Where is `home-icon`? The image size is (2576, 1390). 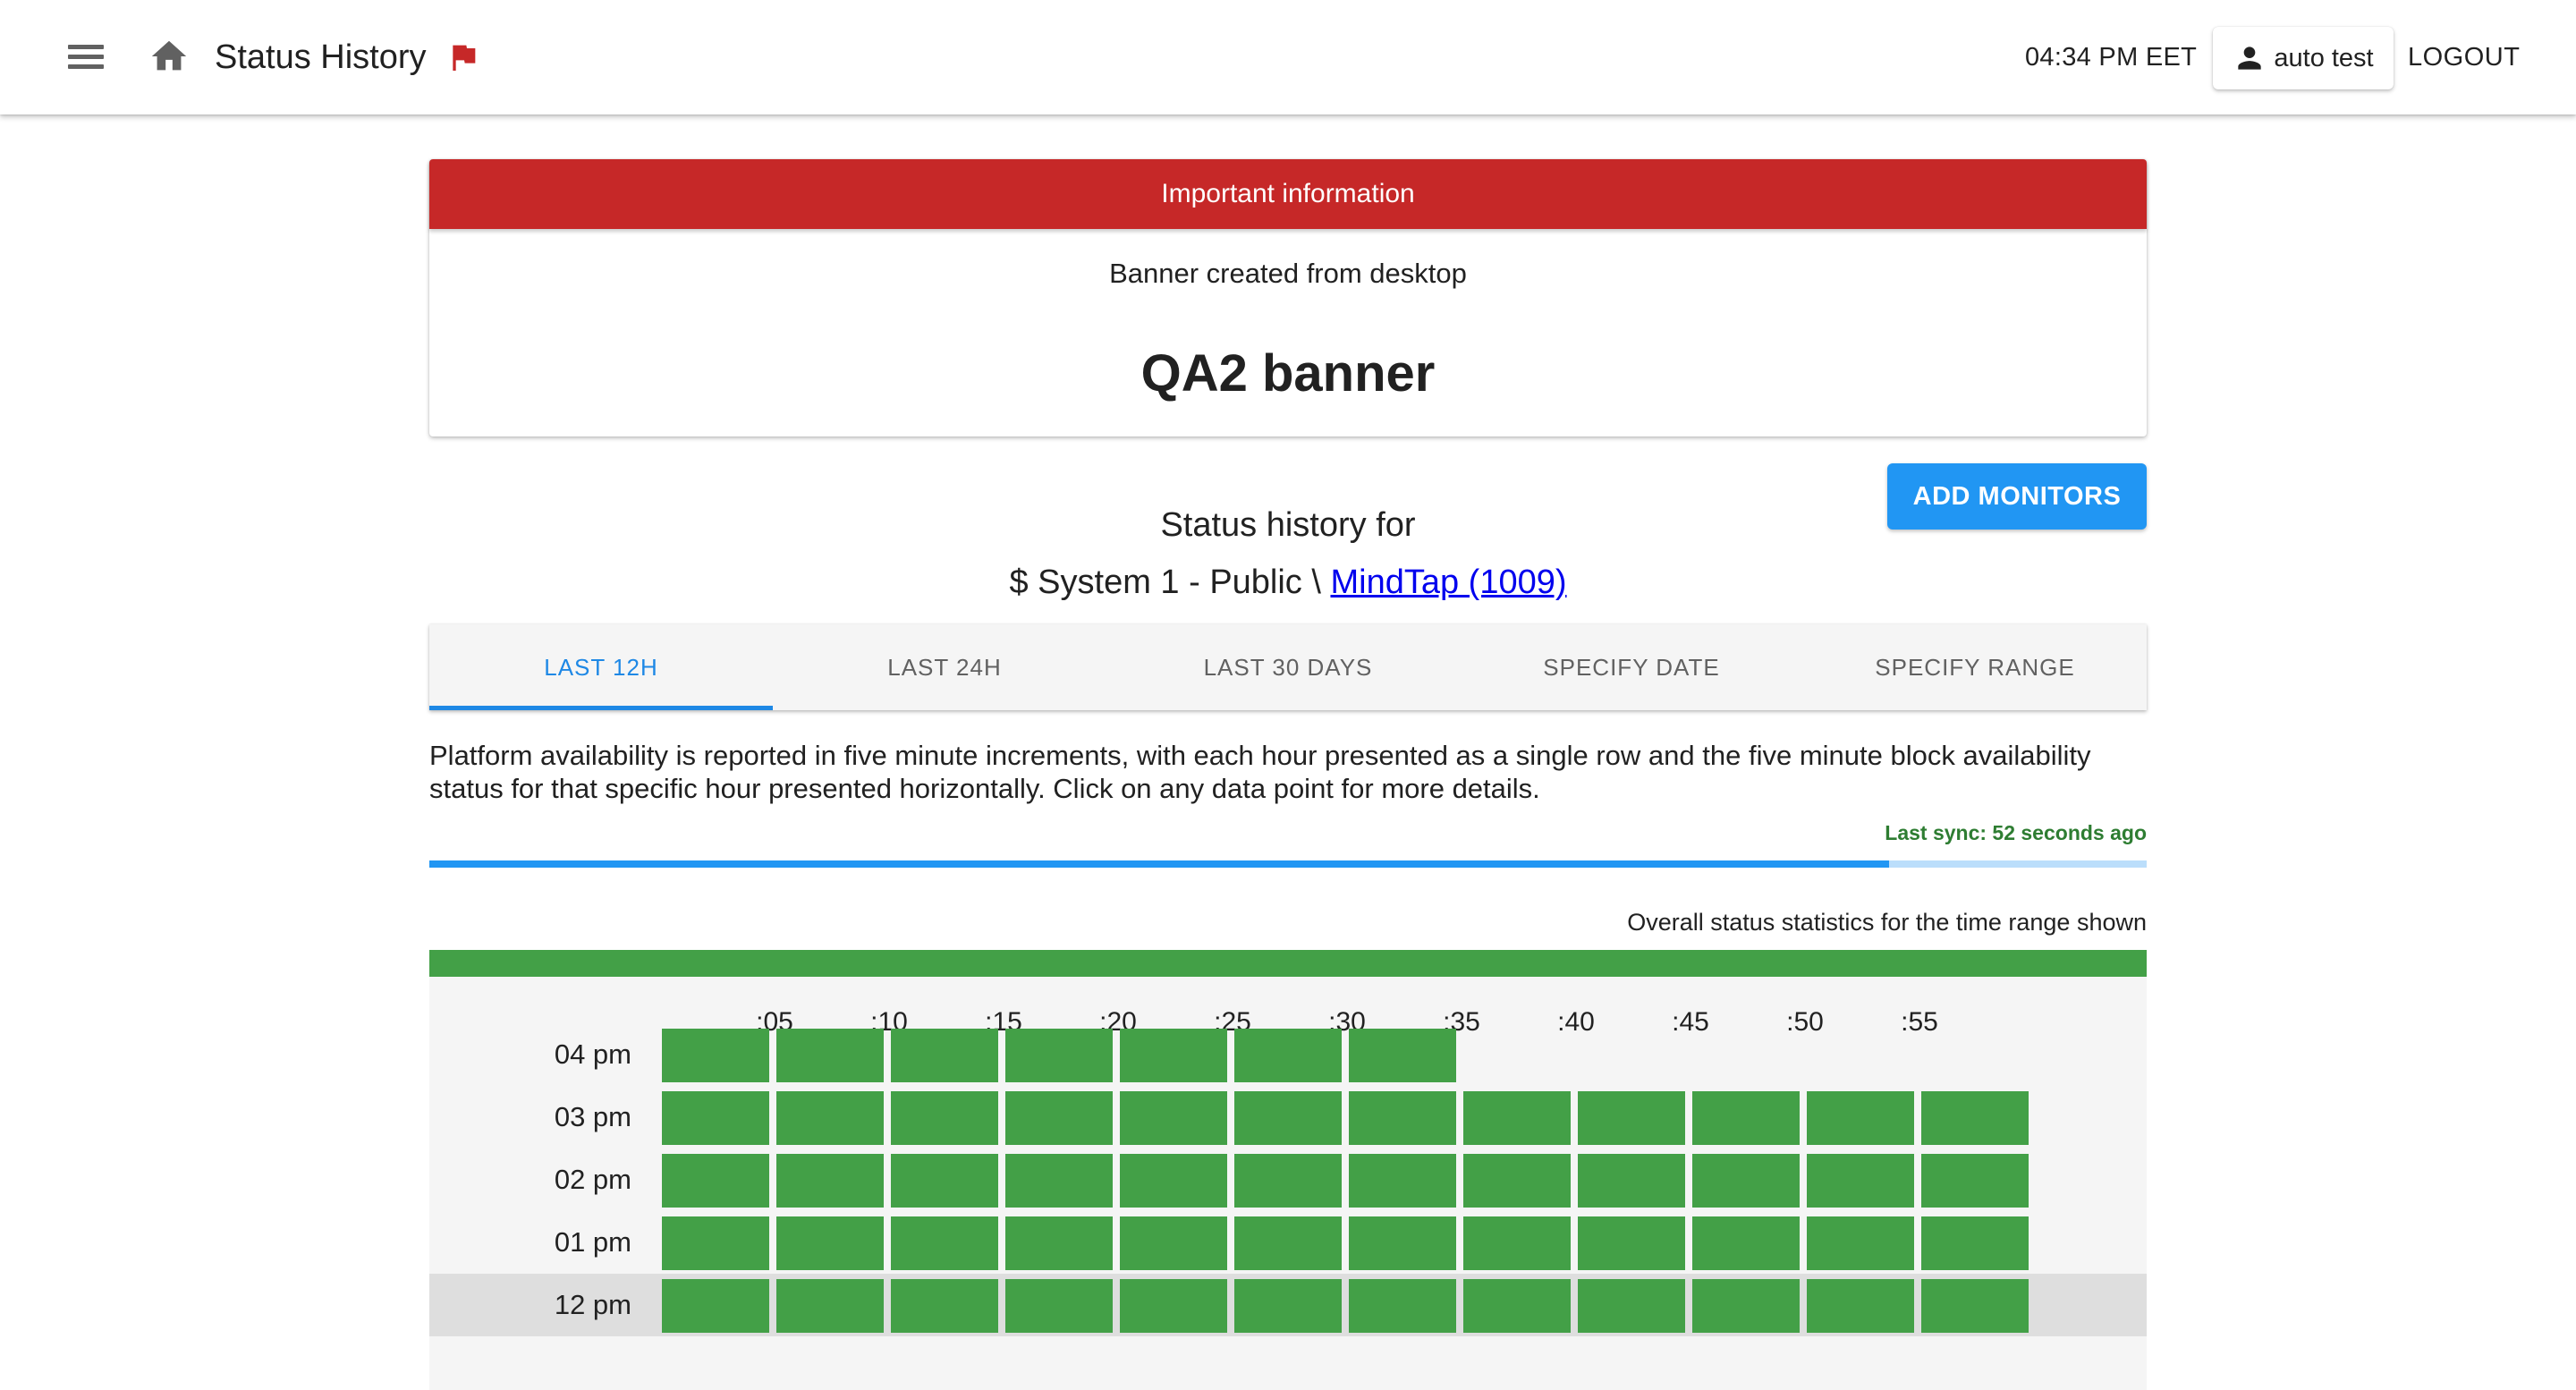 home-icon is located at coordinates (169, 56).